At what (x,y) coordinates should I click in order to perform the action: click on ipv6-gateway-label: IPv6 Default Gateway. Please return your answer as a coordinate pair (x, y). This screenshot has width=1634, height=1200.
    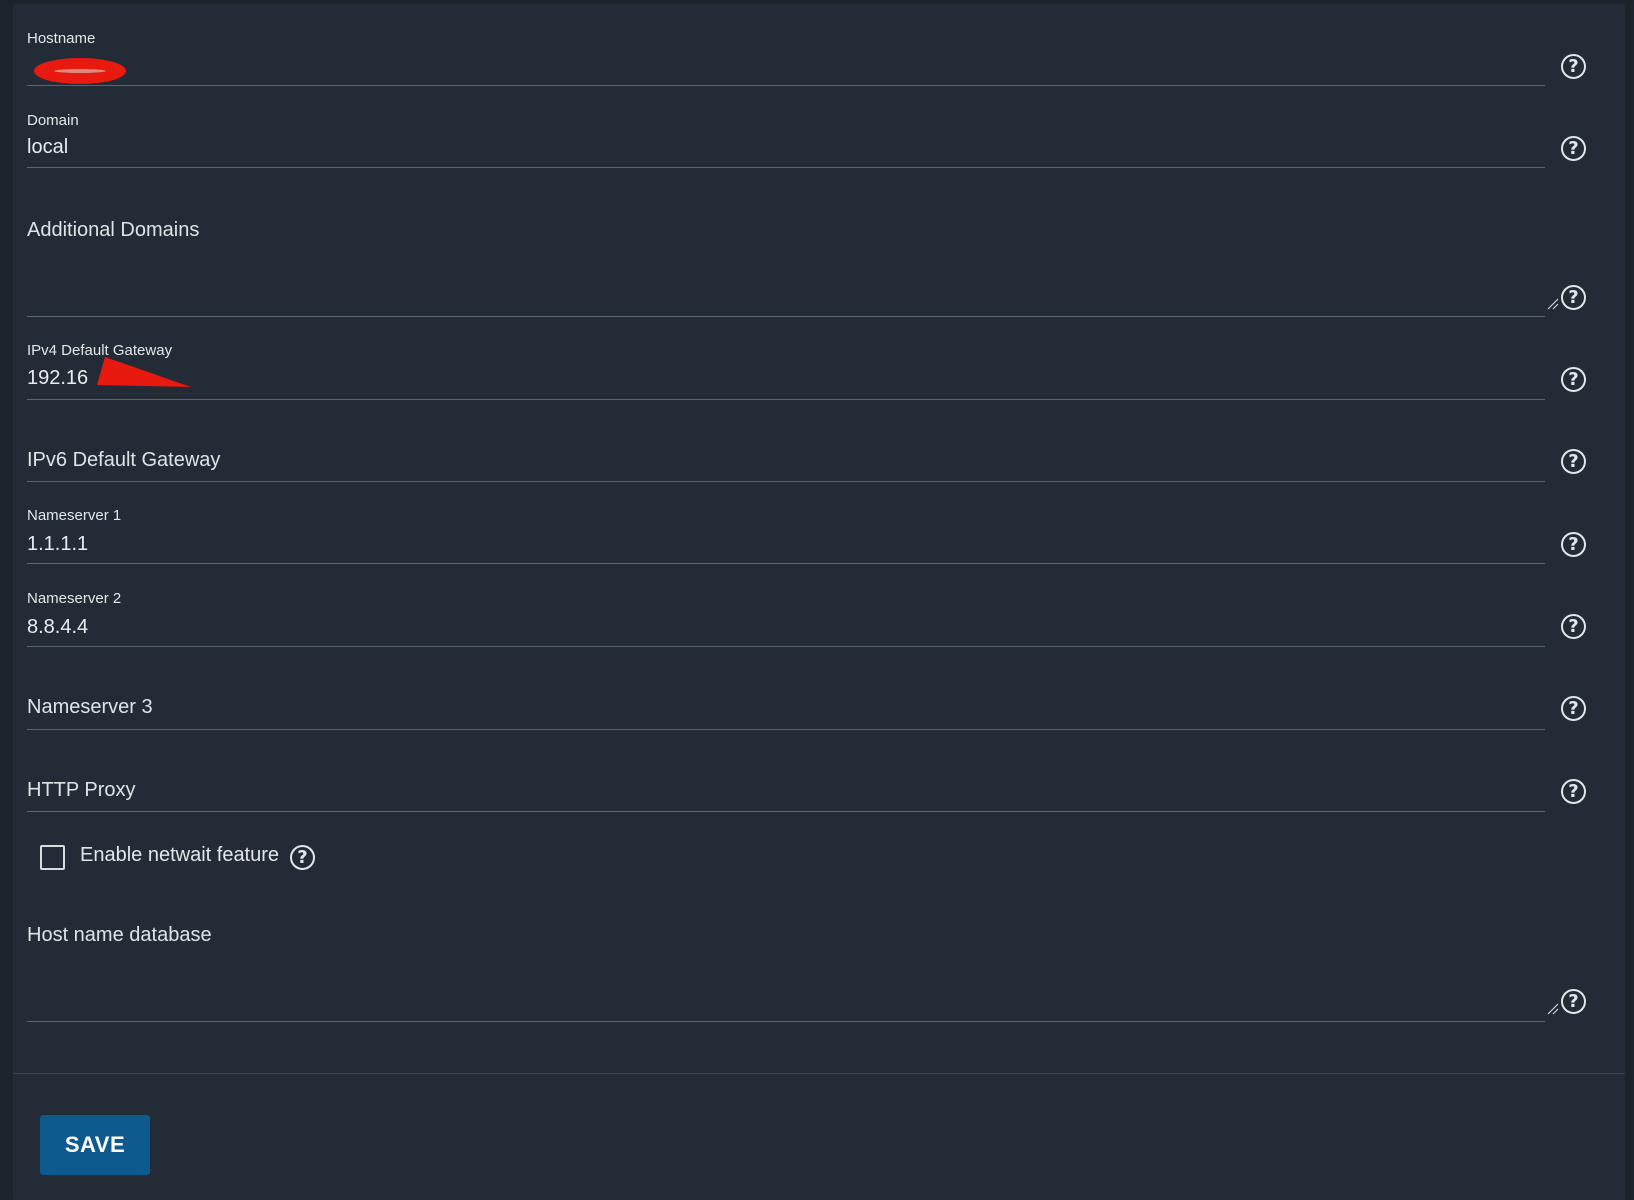
    Looking at the image, I should click on (124, 460).